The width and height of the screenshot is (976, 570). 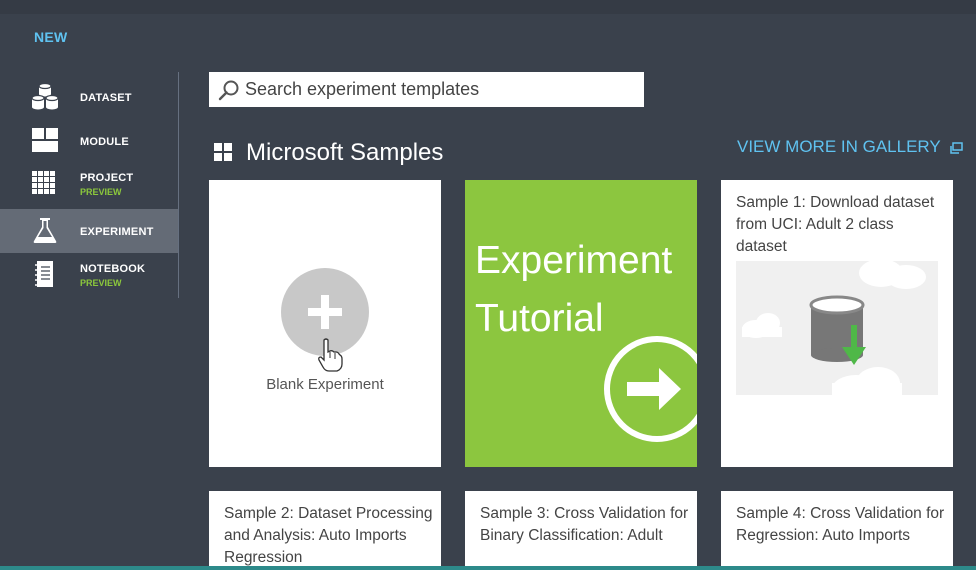 I want to click on tutorial-title: Experiment Tutorial, so click(x=573, y=290).